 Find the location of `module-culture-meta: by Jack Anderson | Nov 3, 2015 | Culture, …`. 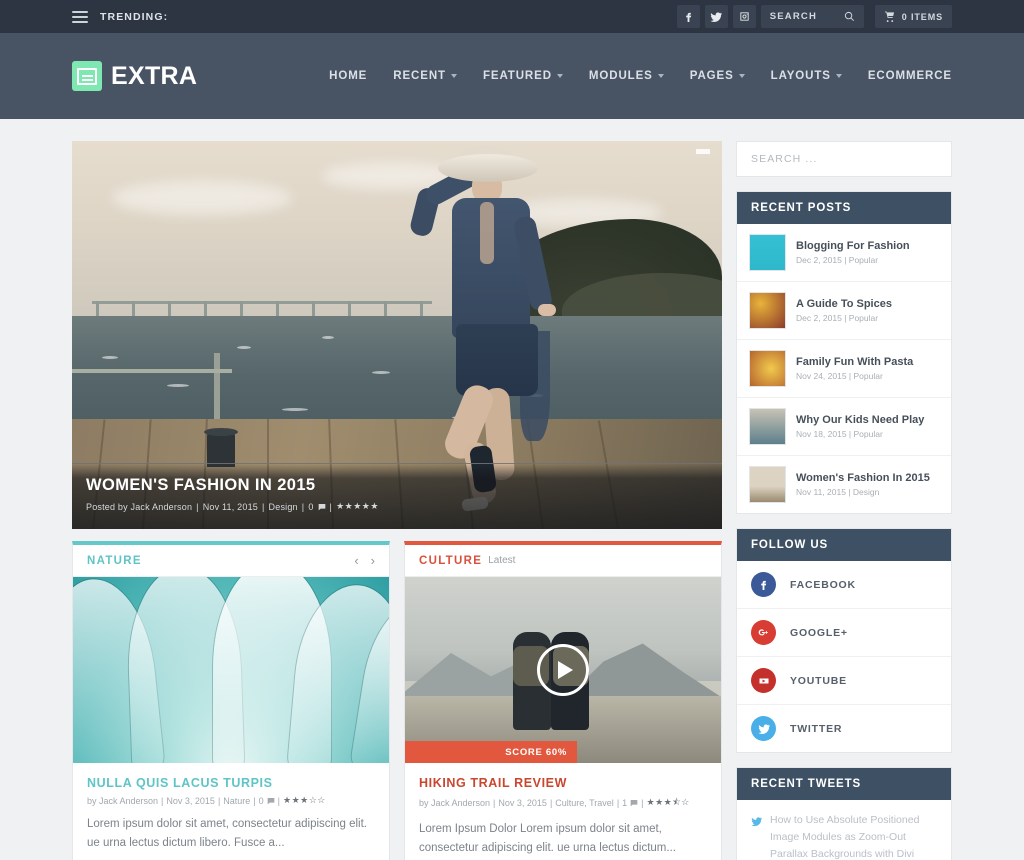

module-culture-meta: by Jack Anderson | Nov 3, 2015 | Culture, … is located at coordinates (563, 803).